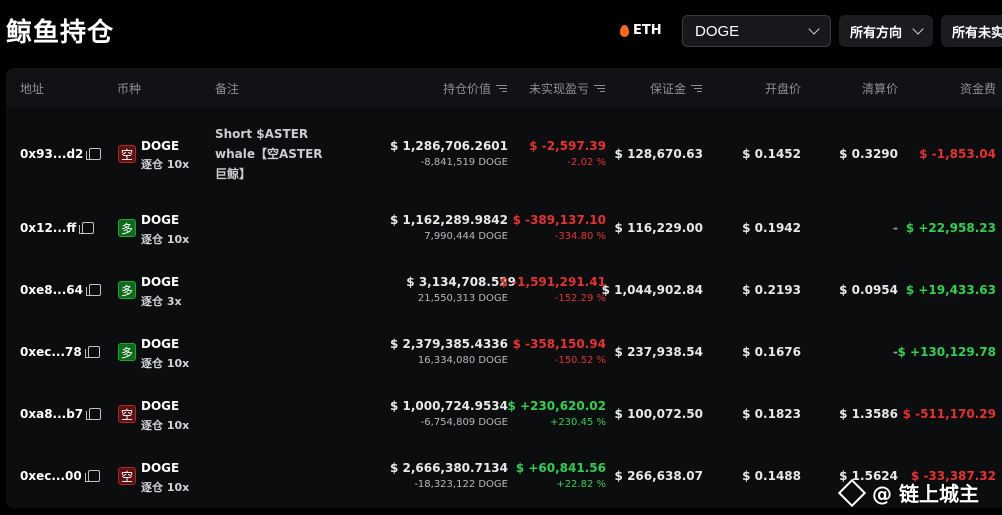 The width and height of the screenshot is (1002, 515). What do you see at coordinates (61, 414) in the screenshot?
I see `address-cell: 0xa8...b7` at bounding box center [61, 414].